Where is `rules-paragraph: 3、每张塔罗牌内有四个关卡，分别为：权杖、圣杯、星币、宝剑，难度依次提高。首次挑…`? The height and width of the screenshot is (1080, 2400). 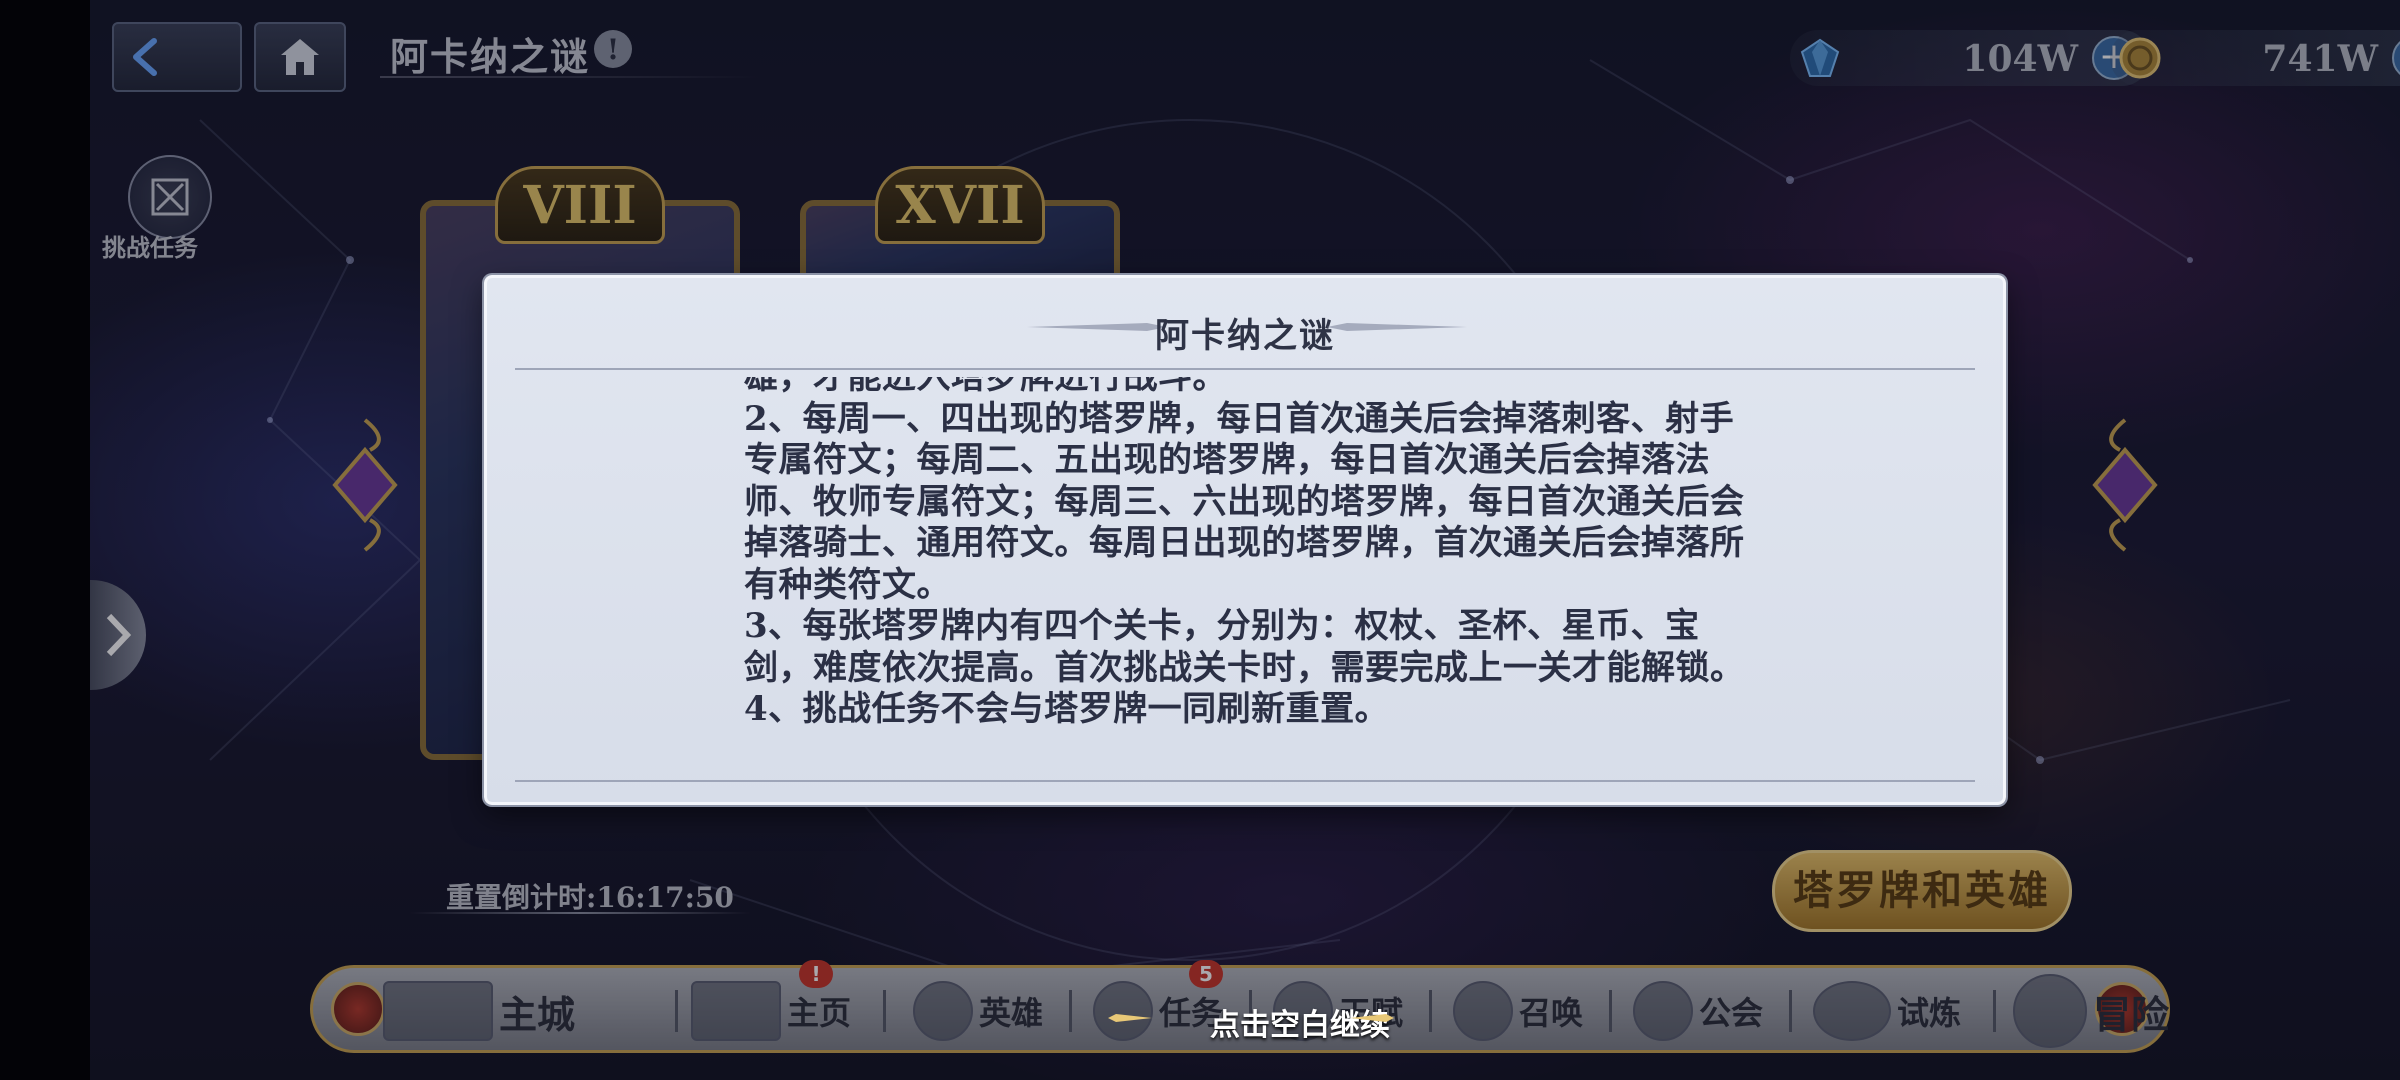 rules-paragraph: 3、每张塔罗牌内有四个关卡，分别为：权杖、圣杯、星币、宝剑，难度依次提高。首次挑… is located at coordinates (1244, 647).